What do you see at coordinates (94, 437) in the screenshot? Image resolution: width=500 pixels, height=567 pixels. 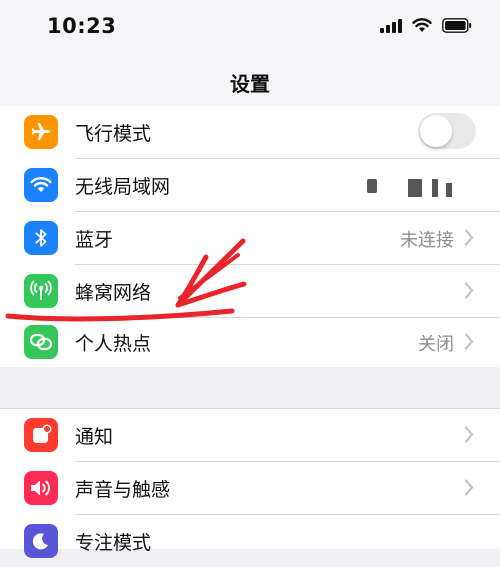 I see `settings-row-label: 通知` at bounding box center [94, 437].